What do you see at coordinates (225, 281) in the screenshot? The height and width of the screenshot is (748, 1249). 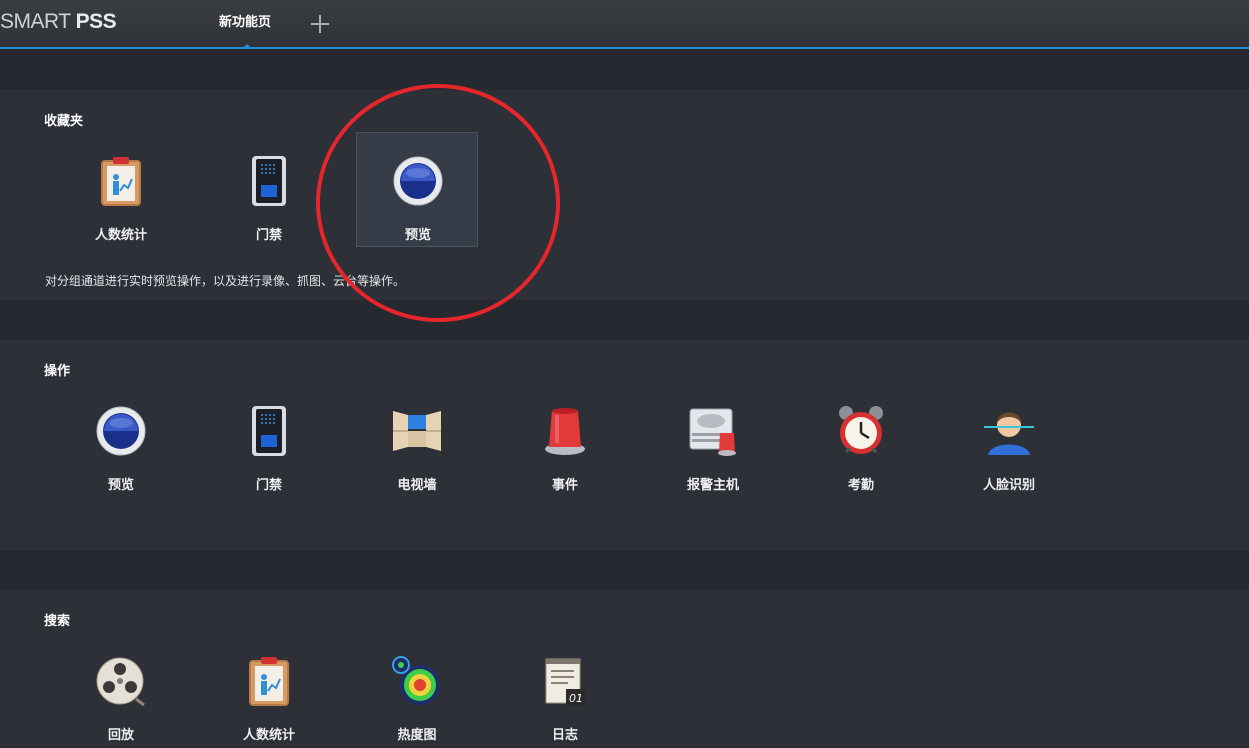 I see `favorite-description: 对分组通道进行实时预览操作，以及进行录像、抓图、云台等操作。` at bounding box center [225, 281].